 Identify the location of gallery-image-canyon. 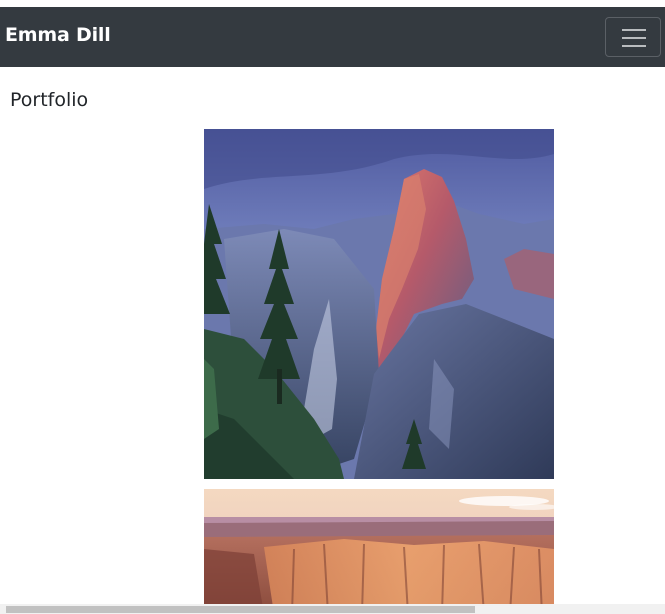
(379, 551).